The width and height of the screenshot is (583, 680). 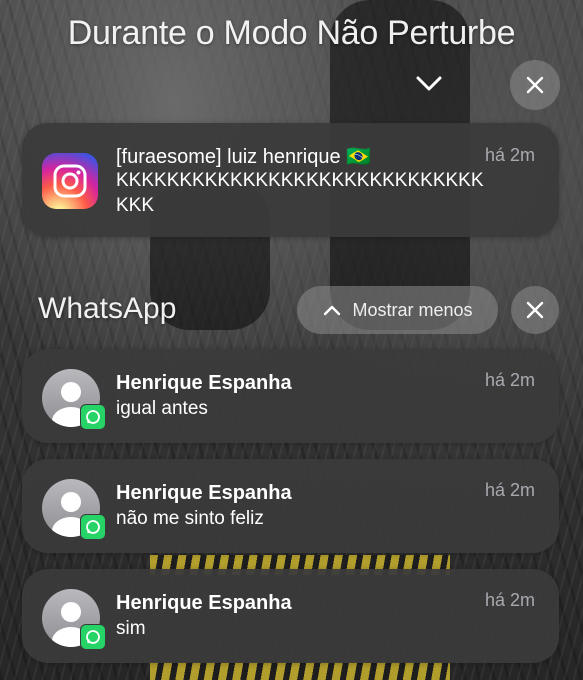 I want to click on show-less-button: Mostrar menos, so click(x=397, y=310).